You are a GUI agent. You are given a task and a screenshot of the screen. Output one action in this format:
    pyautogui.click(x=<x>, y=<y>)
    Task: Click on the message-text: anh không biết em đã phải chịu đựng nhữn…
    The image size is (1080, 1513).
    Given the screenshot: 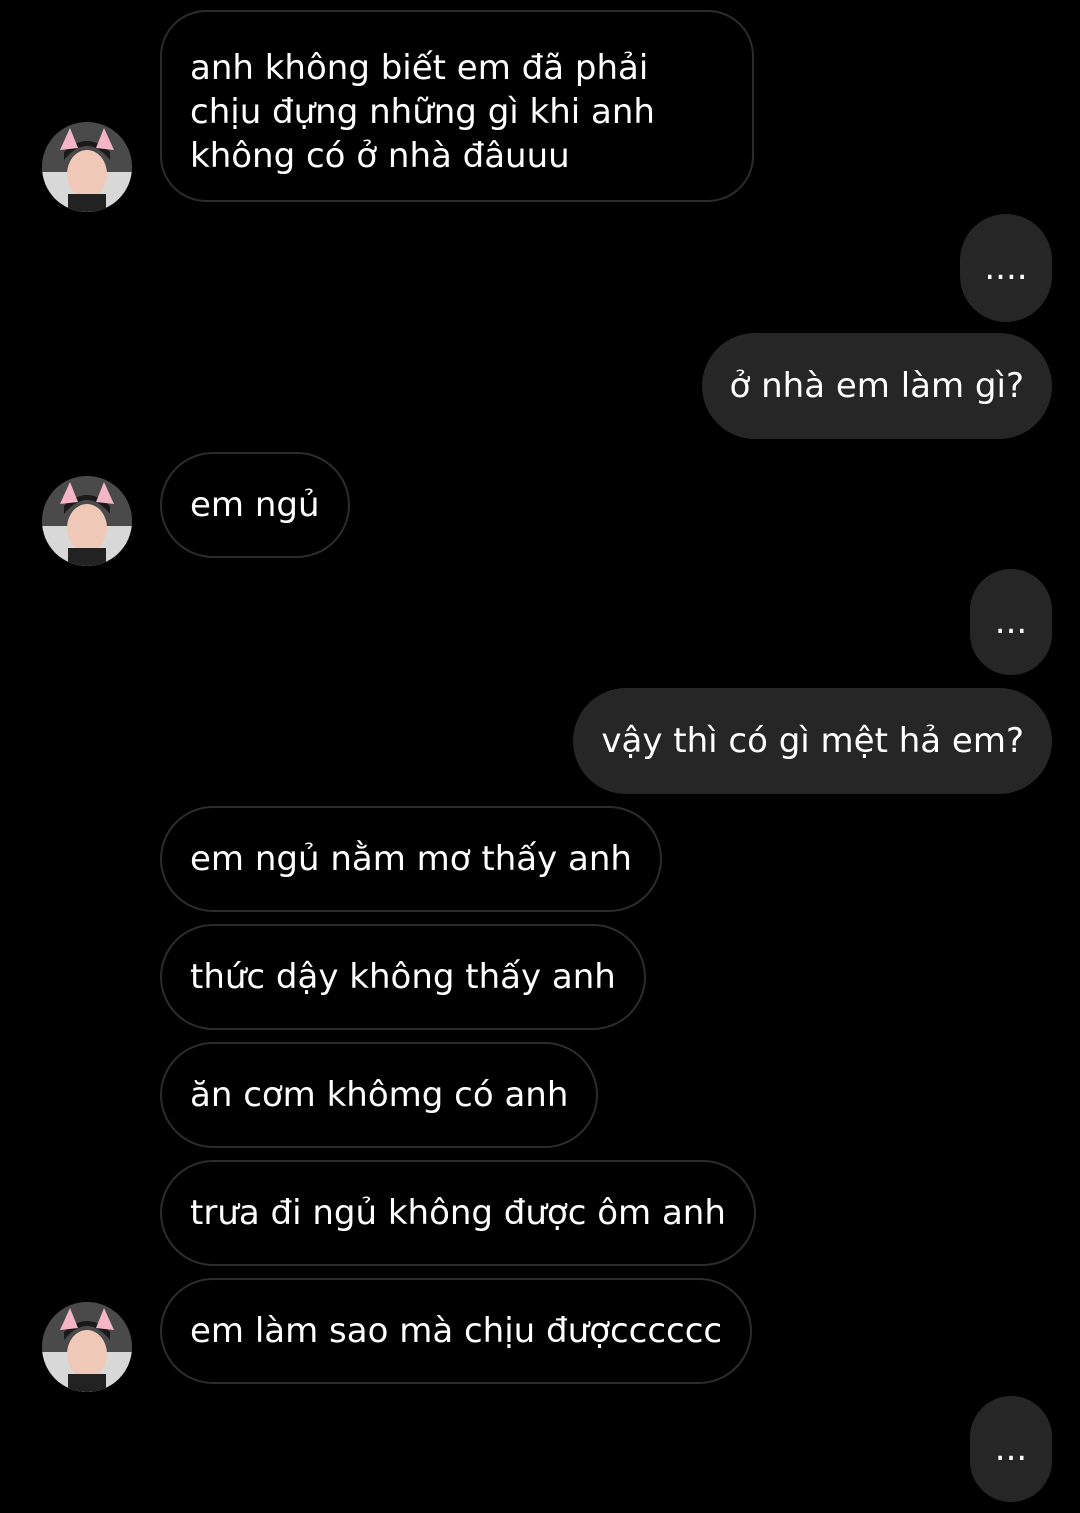 What is the action you would take?
    pyautogui.click(x=422, y=112)
    